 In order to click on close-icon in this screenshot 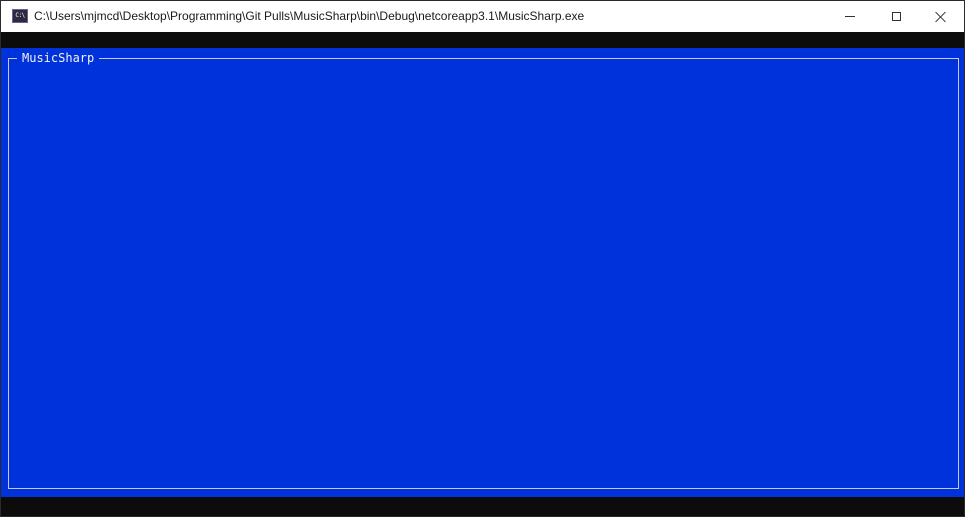, I will do `click(941, 17)`.